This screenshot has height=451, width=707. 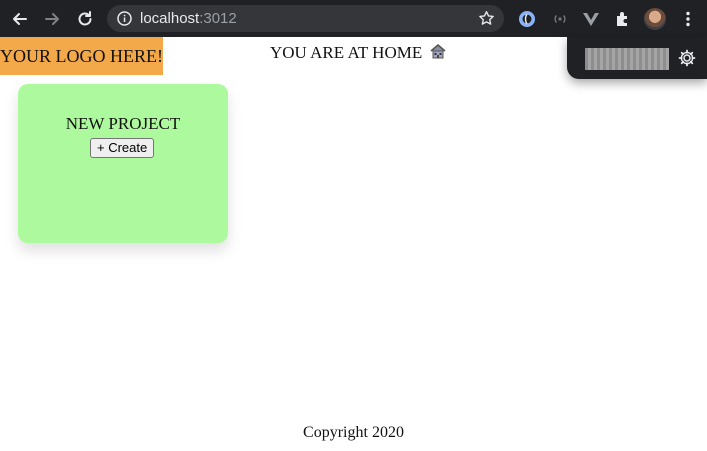 I want to click on more-menu-icon, so click(x=688, y=19).